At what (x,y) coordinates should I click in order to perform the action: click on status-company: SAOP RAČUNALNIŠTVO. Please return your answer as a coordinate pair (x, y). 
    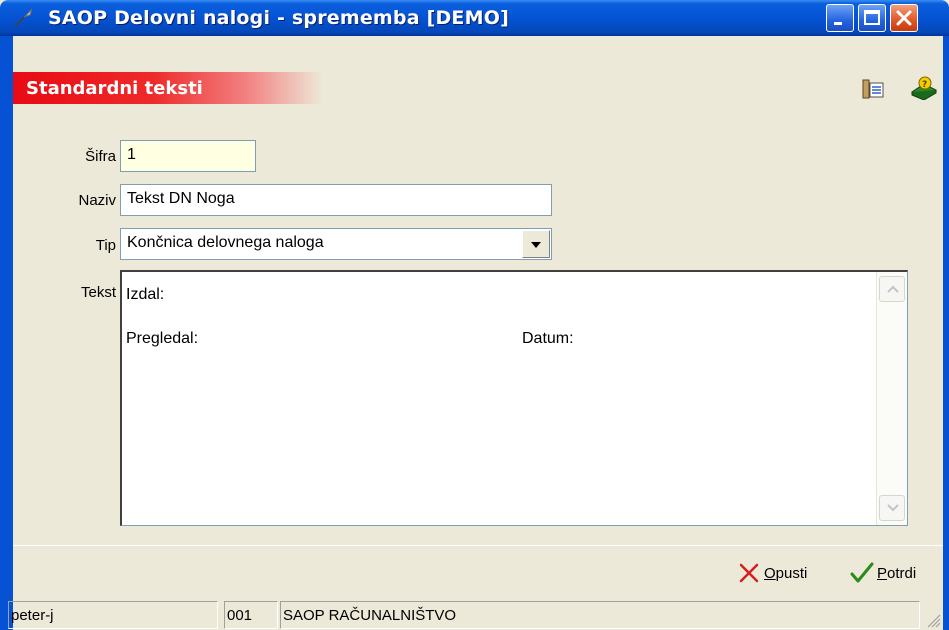
    Looking at the image, I should click on (600, 615).